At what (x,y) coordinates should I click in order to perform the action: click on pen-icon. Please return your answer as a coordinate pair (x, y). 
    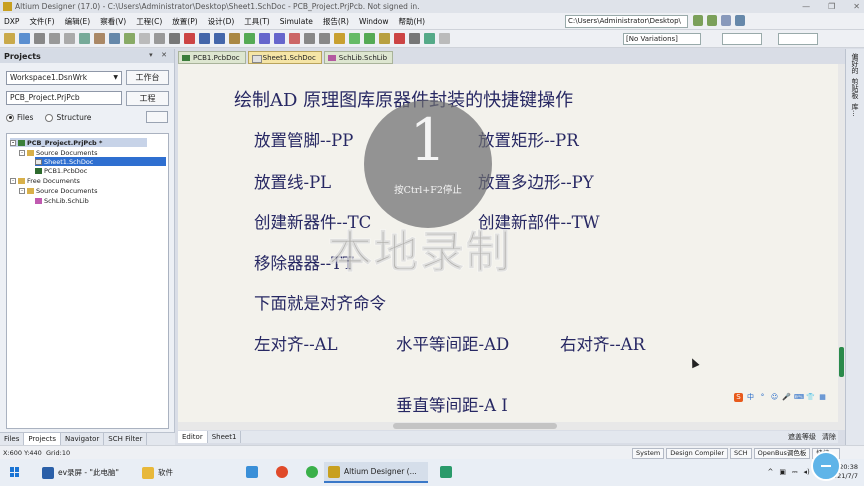
    Looking at the image, I should click on (429, 38).